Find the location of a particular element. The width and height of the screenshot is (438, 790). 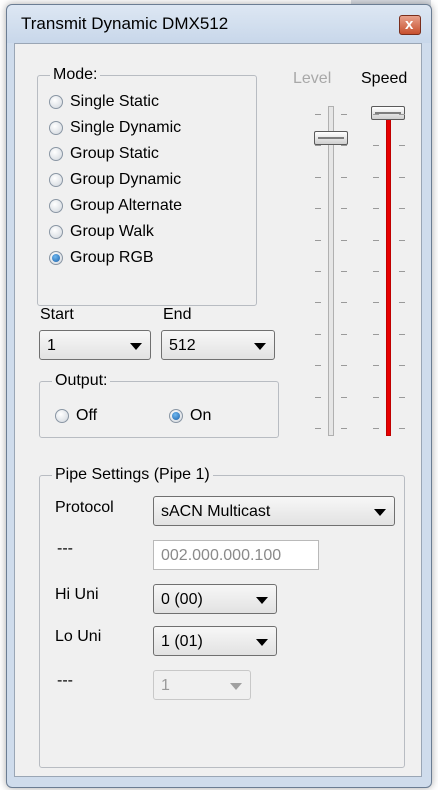

extra-select: 1 is located at coordinates (202, 685).